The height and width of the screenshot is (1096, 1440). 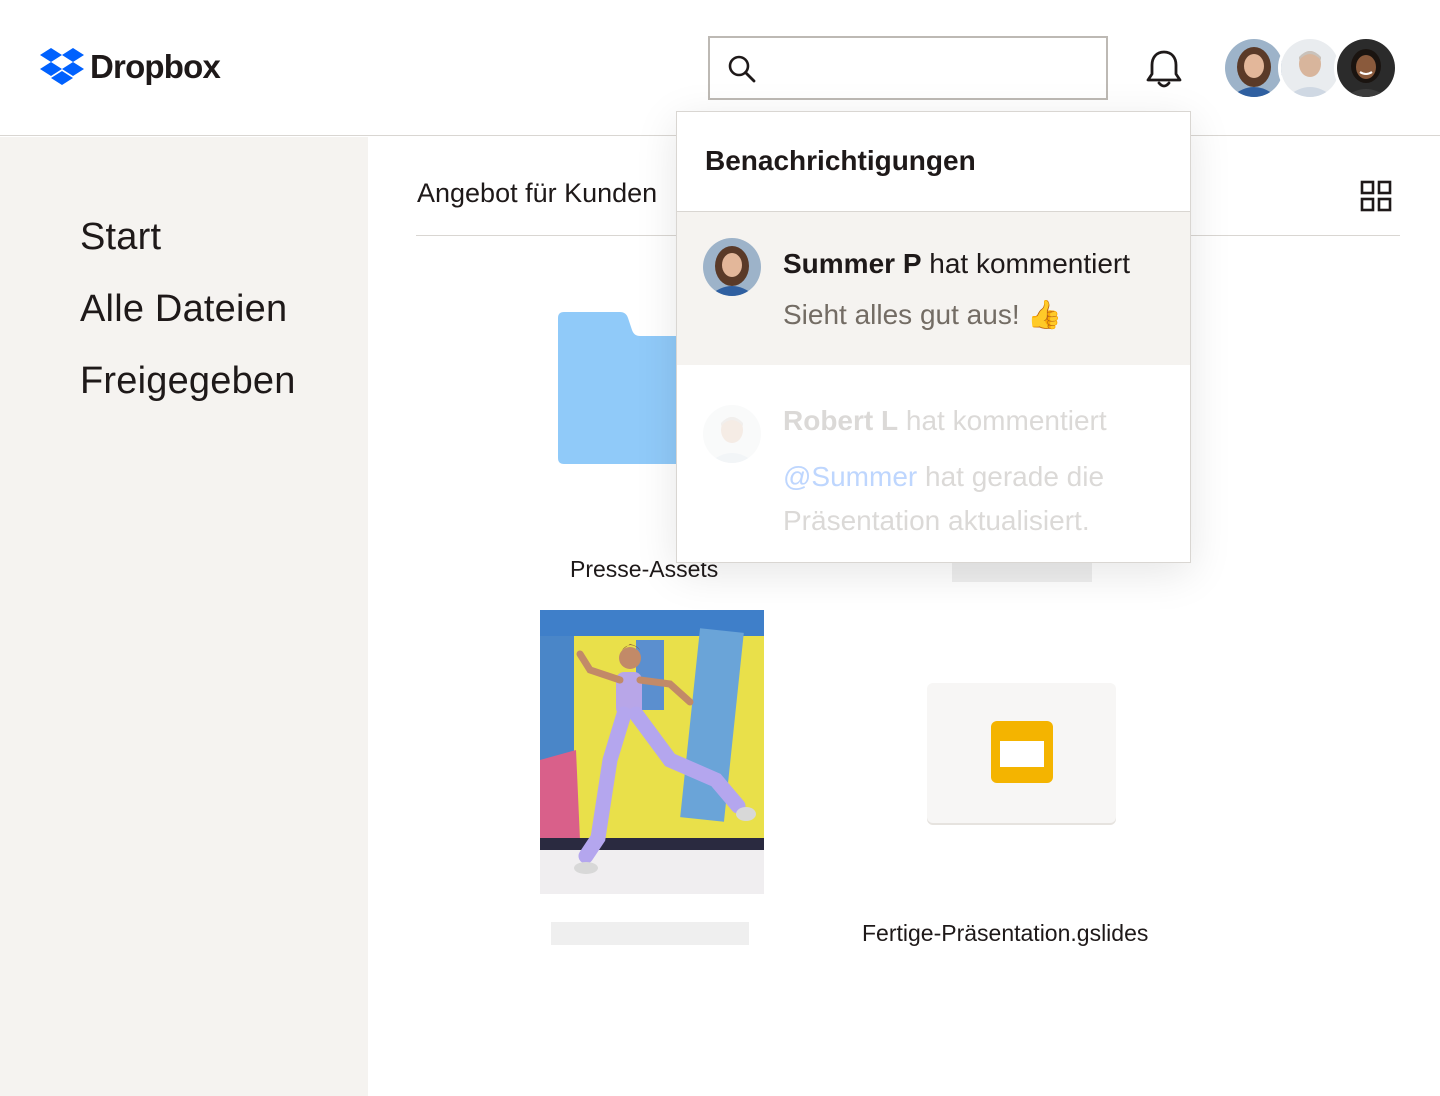 I want to click on gslides-thumbnail, so click(x=1021, y=753).